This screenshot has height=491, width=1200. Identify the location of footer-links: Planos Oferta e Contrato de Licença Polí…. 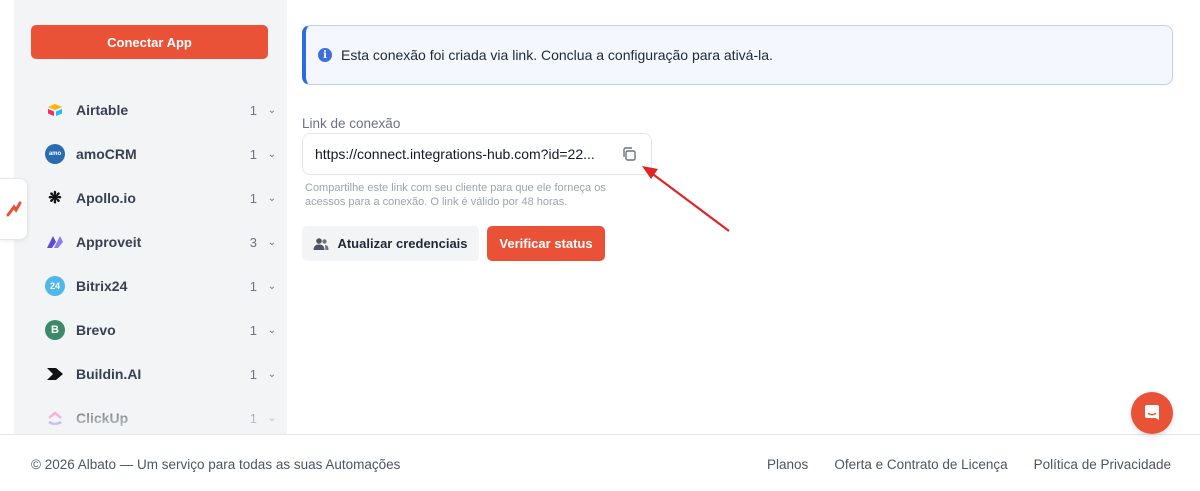
(969, 464).